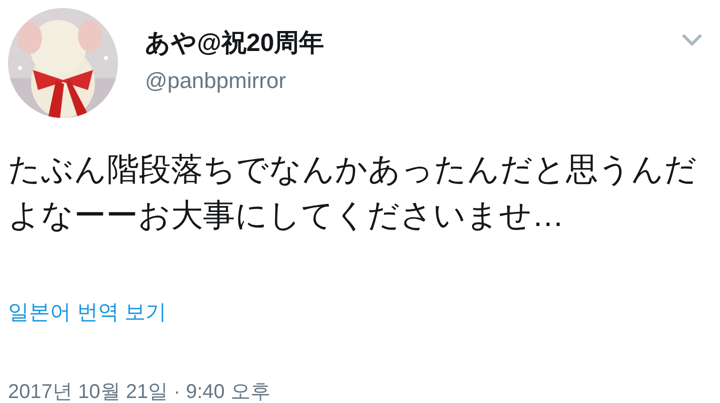  What do you see at coordinates (413, 43) in the screenshot?
I see `author-name: あや@祝20周年` at bounding box center [413, 43].